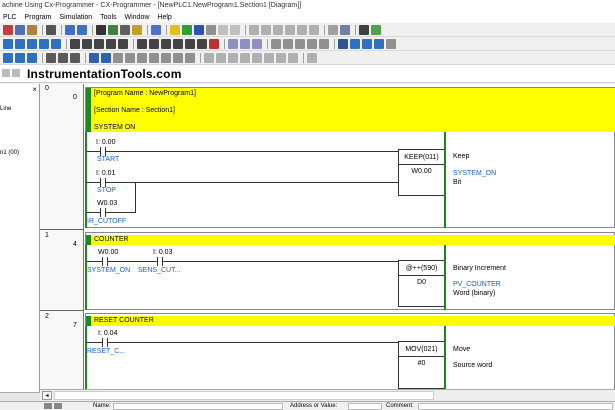 This screenshot has width=615, height=410. What do you see at coordinates (345, 29) in the screenshot?
I see `io-table-icon` at bounding box center [345, 29].